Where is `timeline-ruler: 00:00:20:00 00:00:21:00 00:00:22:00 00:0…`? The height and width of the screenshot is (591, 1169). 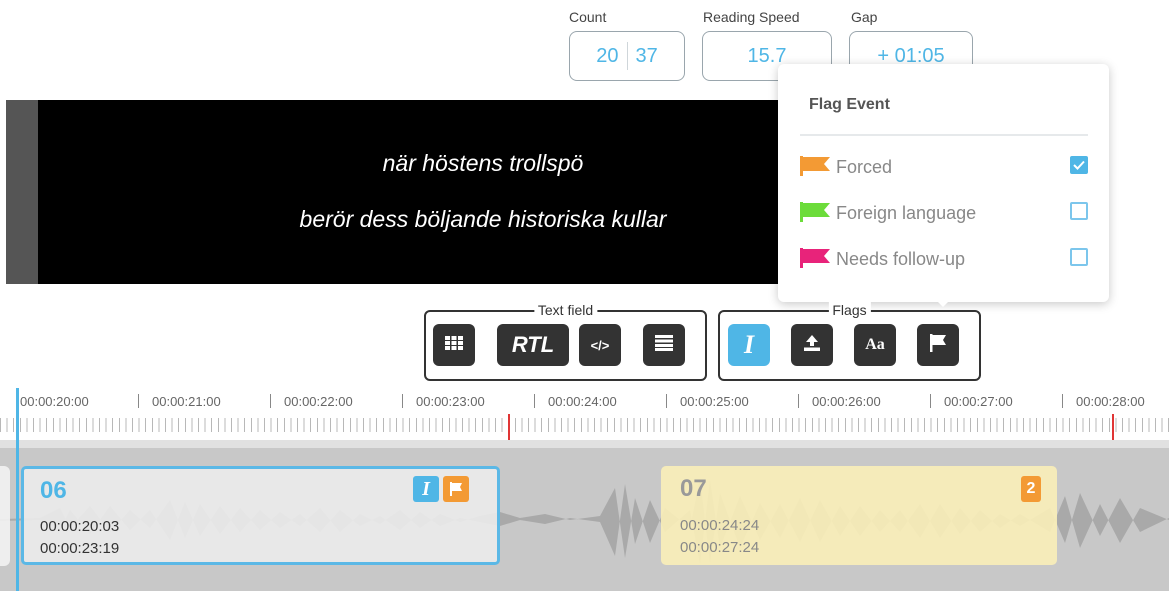
timeline-ruler: 00:00:20:00 00:00:21:00 00:00:22:00 00:0… is located at coordinates (584, 415).